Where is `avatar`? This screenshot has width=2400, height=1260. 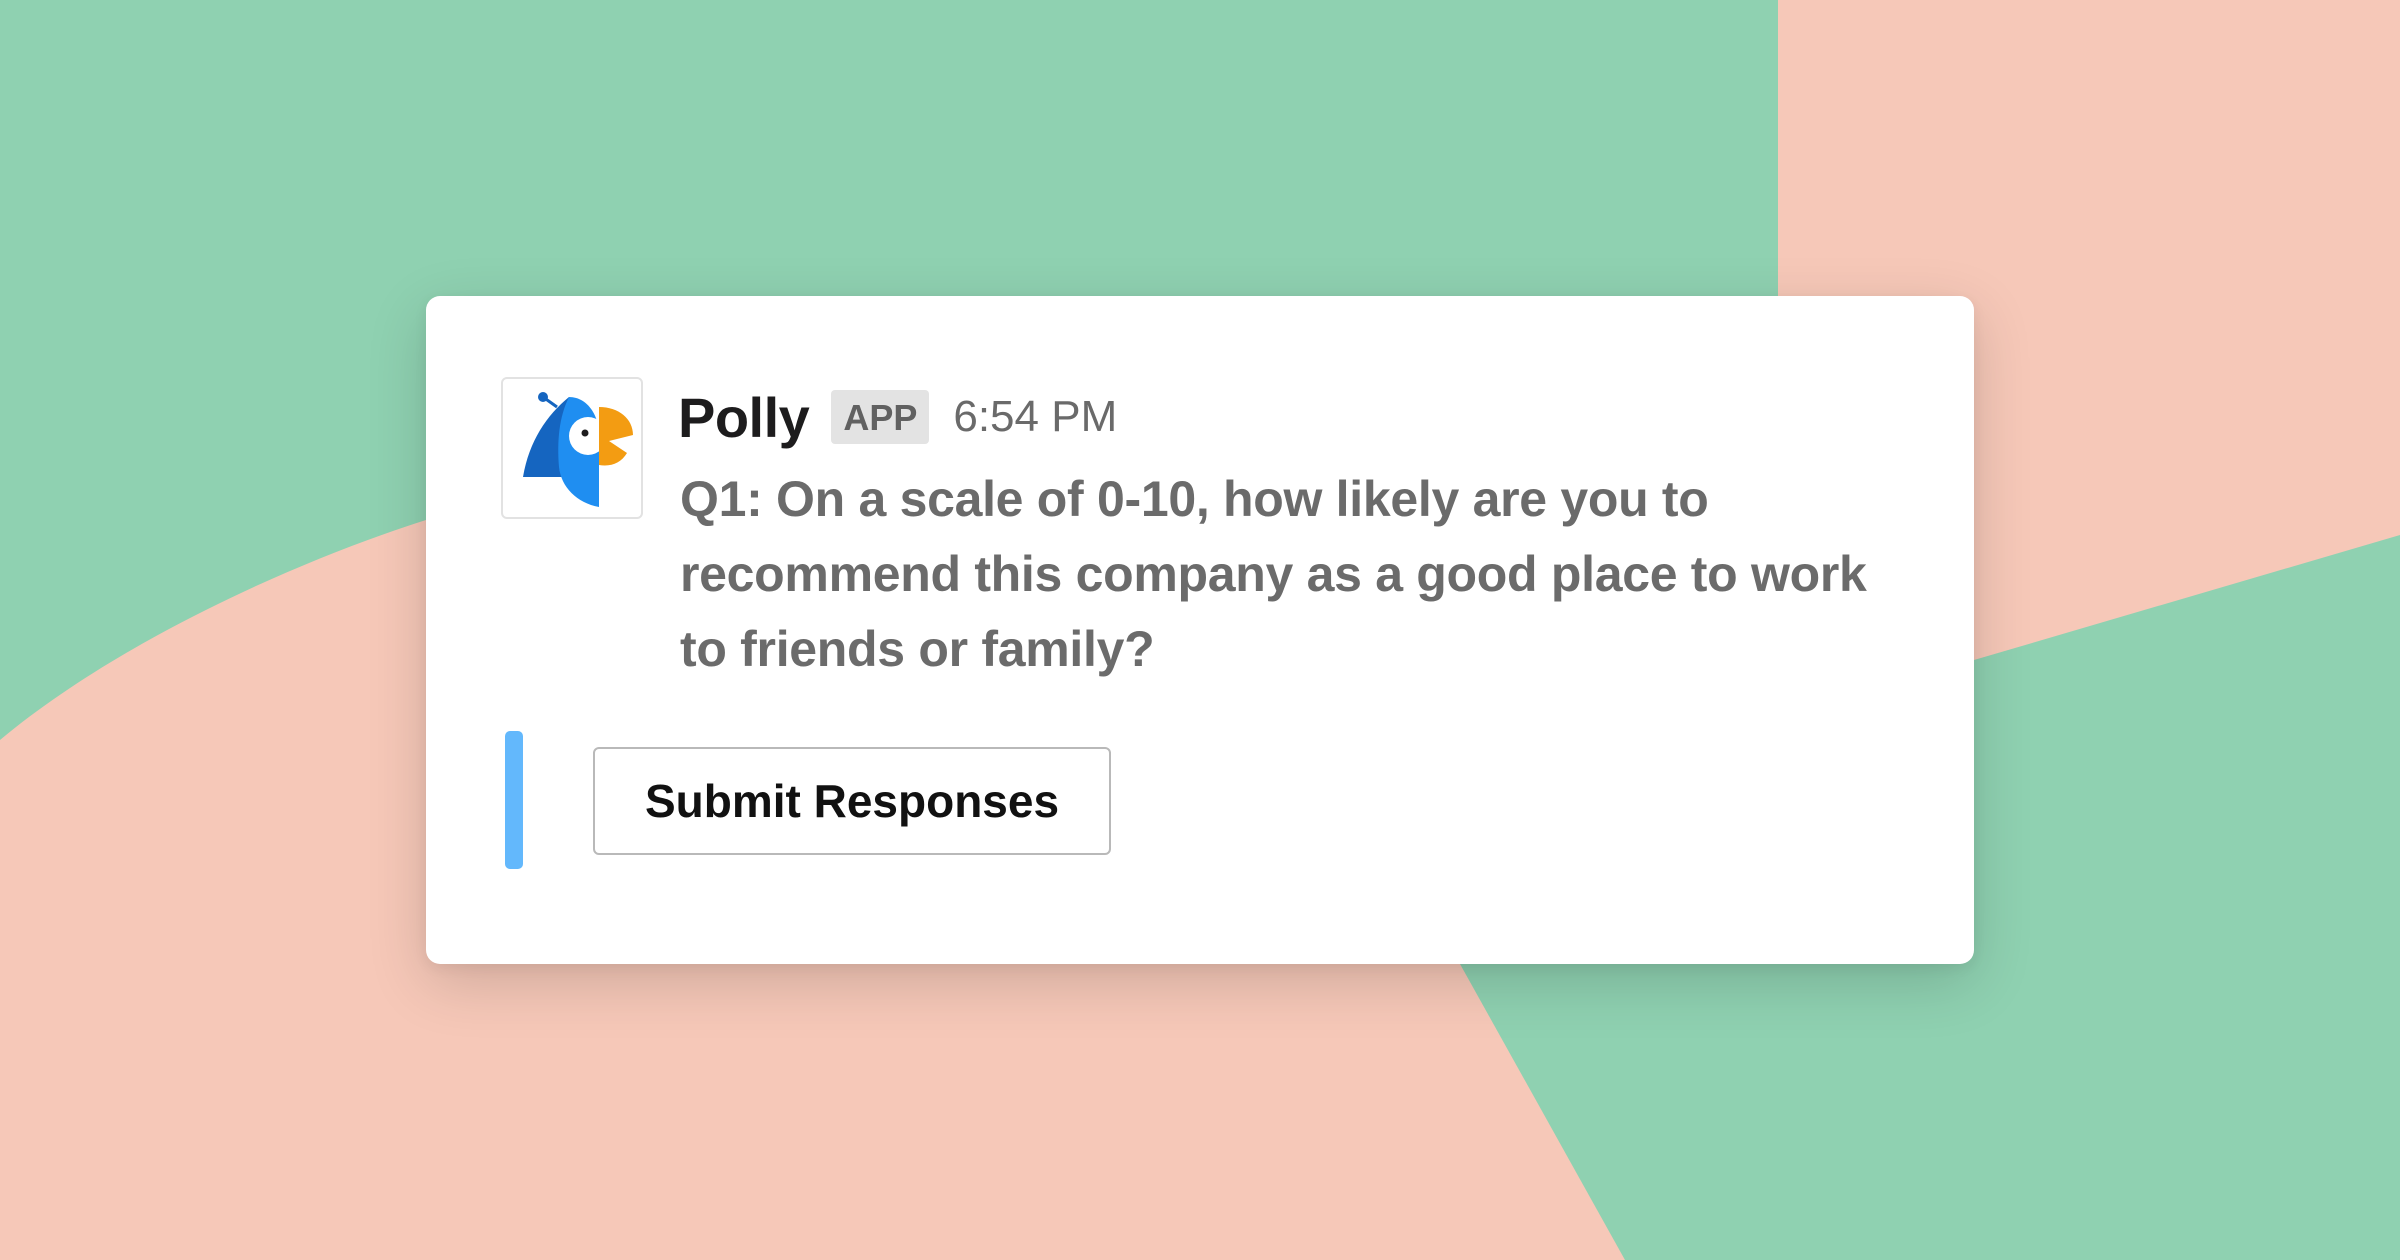 avatar is located at coordinates (572, 448).